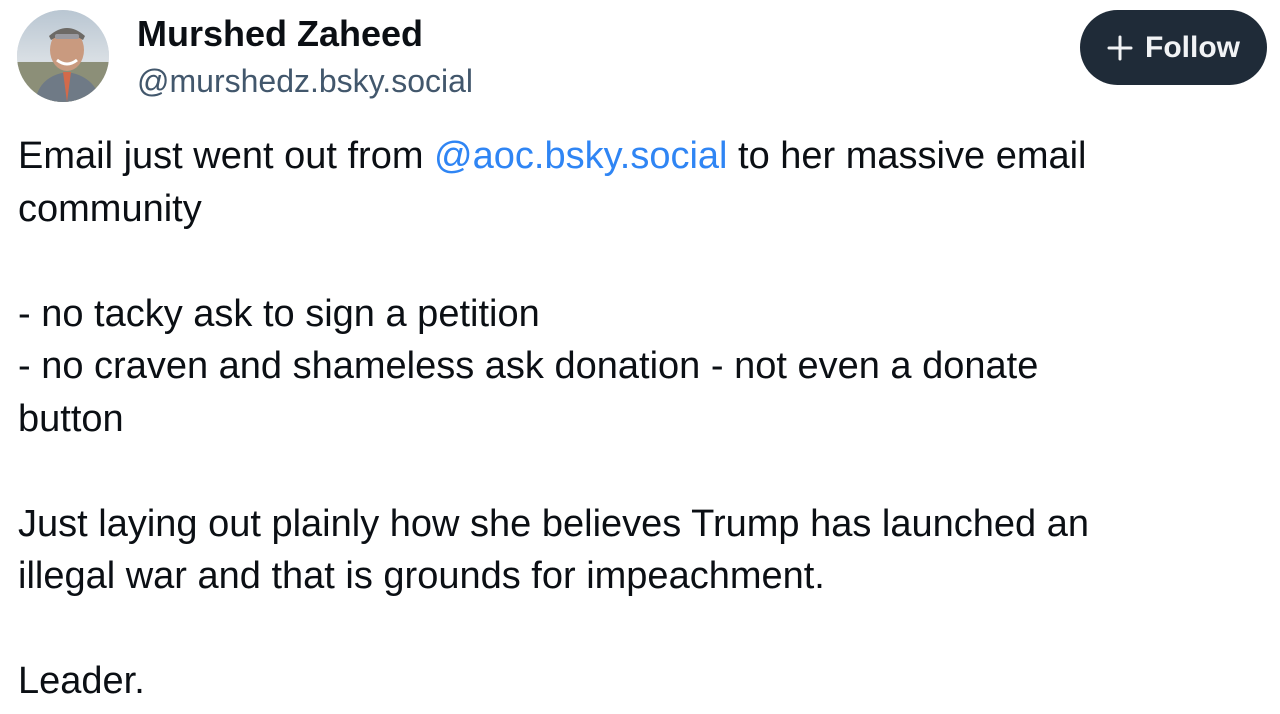  Describe the element at coordinates (226, 156) in the screenshot. I see `post-text-segment: Email just went out from` at that location.